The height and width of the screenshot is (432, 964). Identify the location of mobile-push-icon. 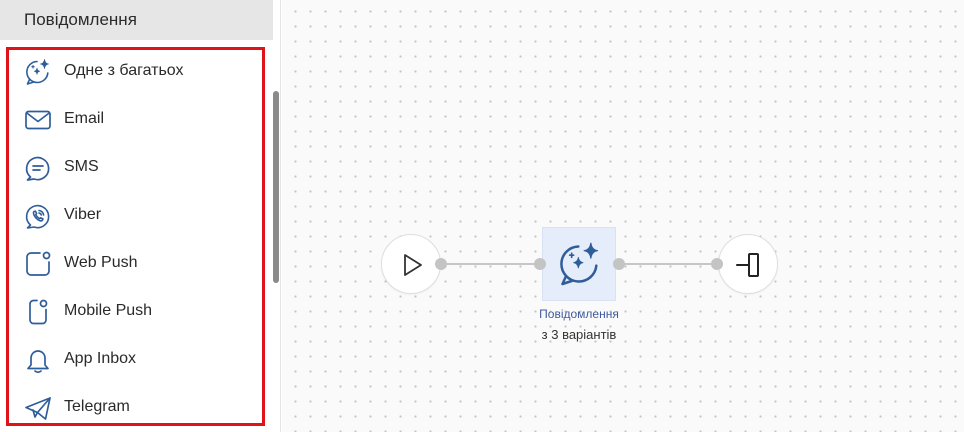
(38, 312).